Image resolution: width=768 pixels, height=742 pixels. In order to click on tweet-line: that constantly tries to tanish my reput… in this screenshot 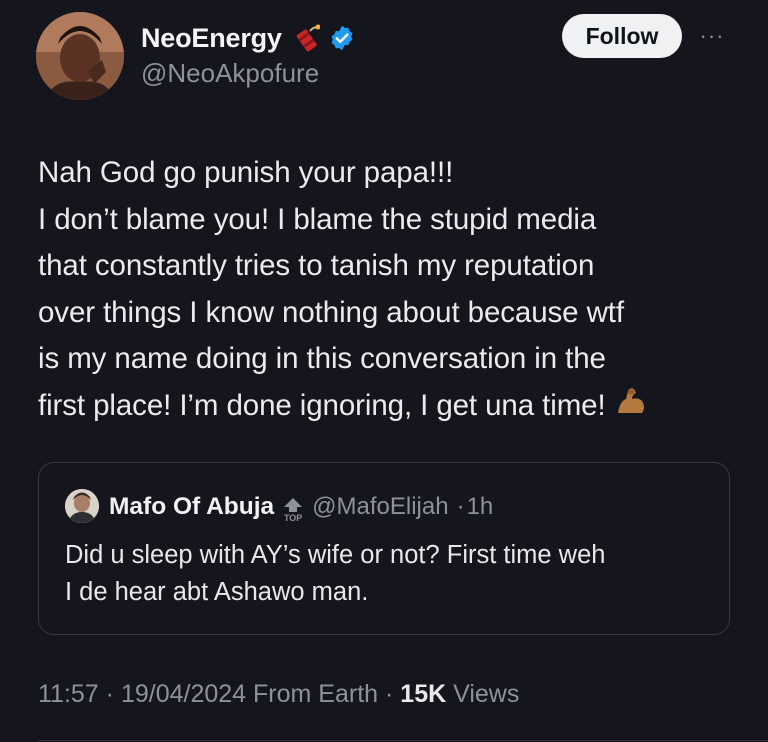, I will do `click(316, 265)`.